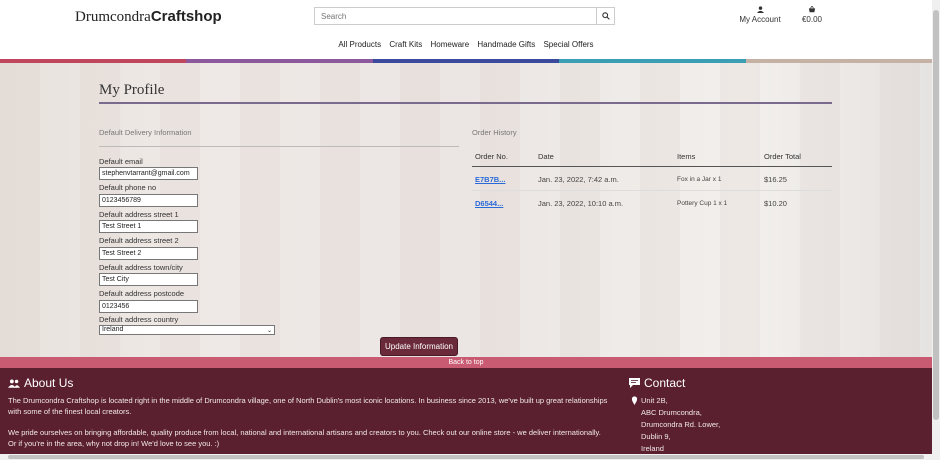 The image size is (940, 460). I want to click on order-date: Jan. 23, 2022, 10:10 a.m., so click(581, 203).